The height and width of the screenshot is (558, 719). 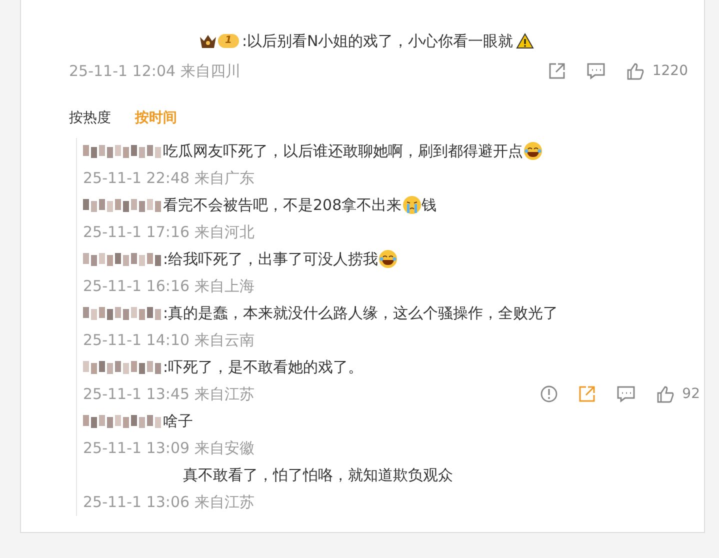 I want to click on comment-time: 25-11-1 12:04 来自四川, so click(x=154, y=71).